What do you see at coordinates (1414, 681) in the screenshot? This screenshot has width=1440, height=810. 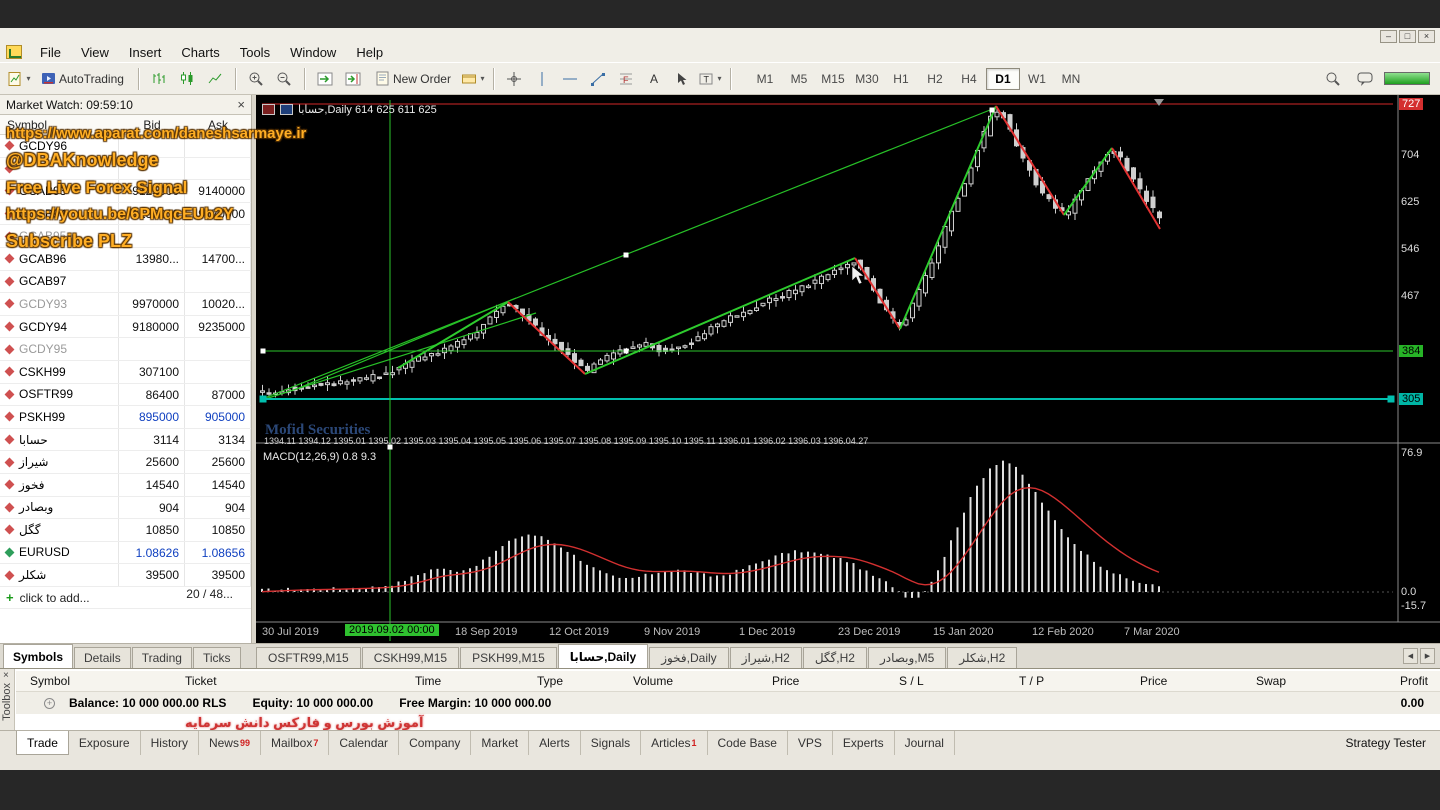 I see `trade-column-10: Profit` at bounding box center [1414, 681].